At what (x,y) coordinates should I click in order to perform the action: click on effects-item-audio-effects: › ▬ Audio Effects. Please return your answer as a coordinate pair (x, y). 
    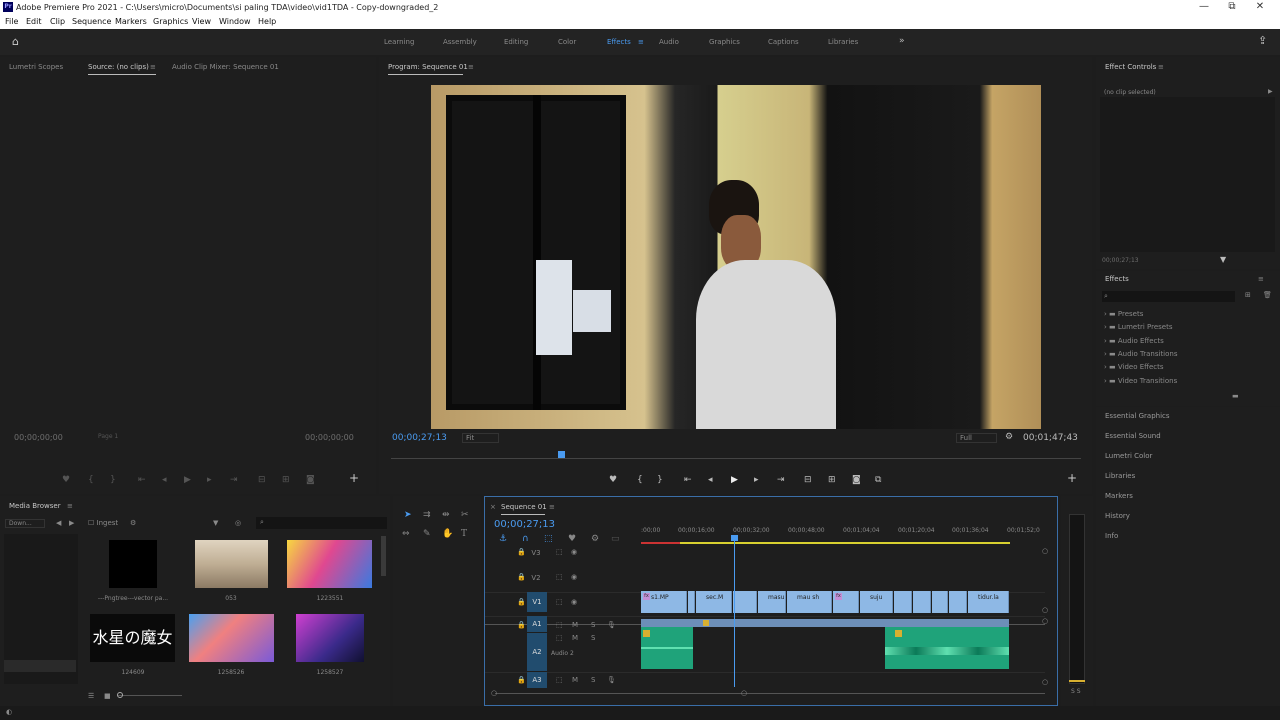
    Looking at the image, I should click on (1134, 341).